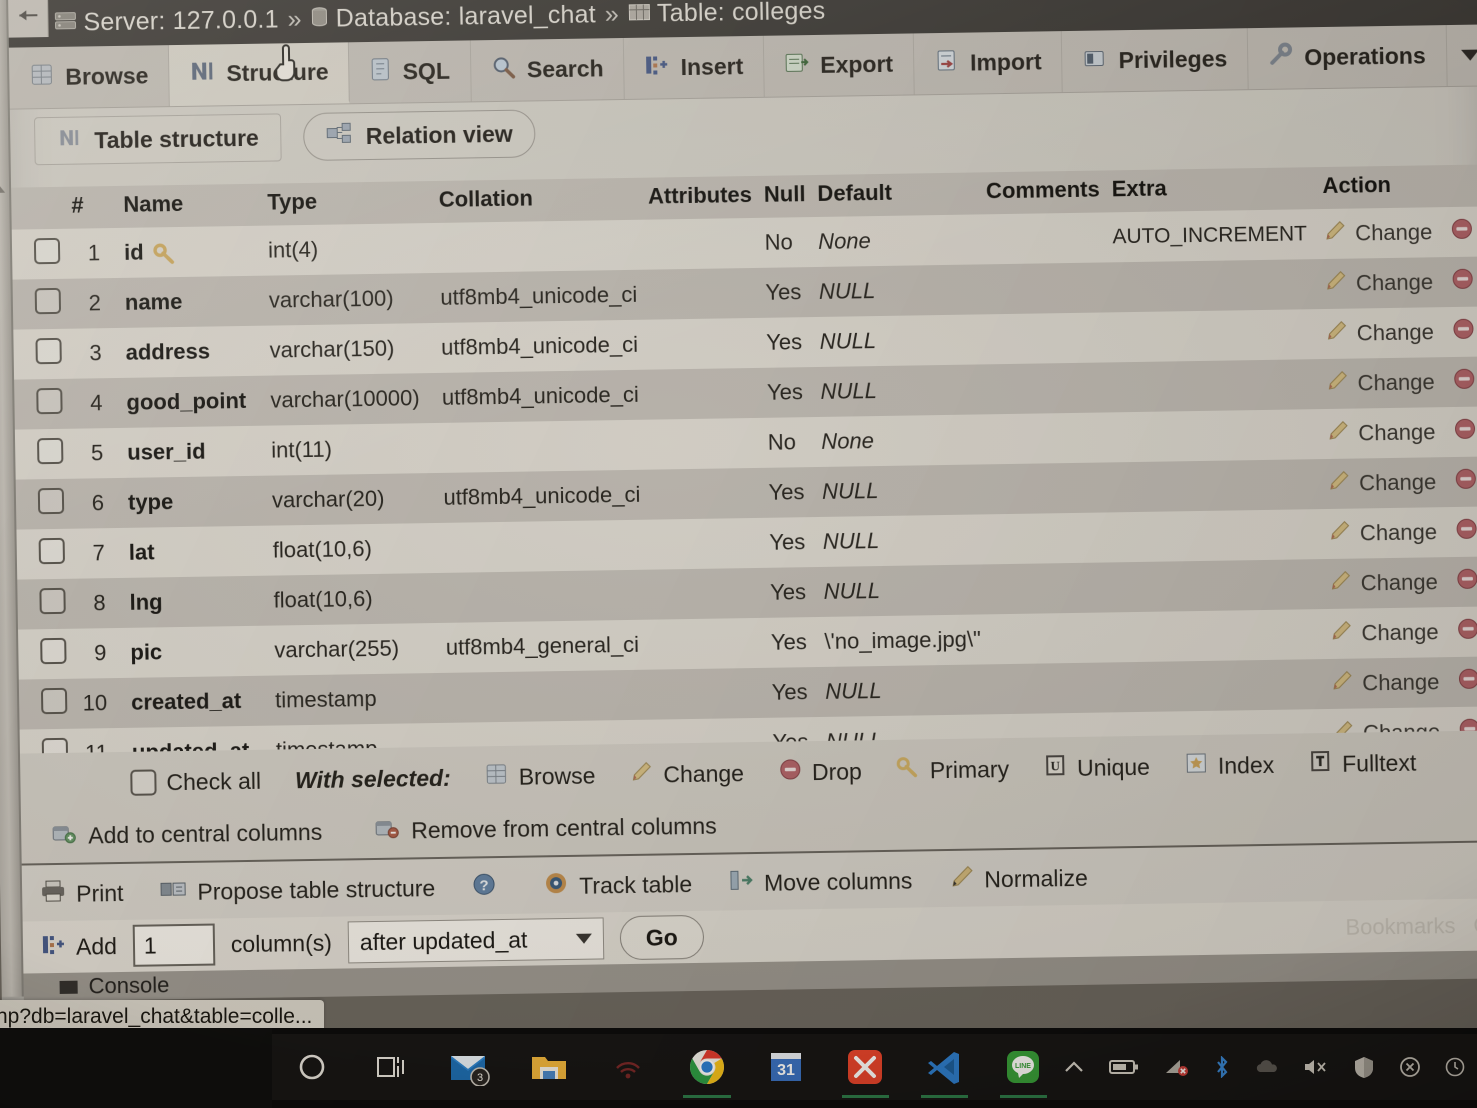 The width and height of the screenshot is (1477, 1108). I want to click on onedrive-icon, so click(1267, 1067).